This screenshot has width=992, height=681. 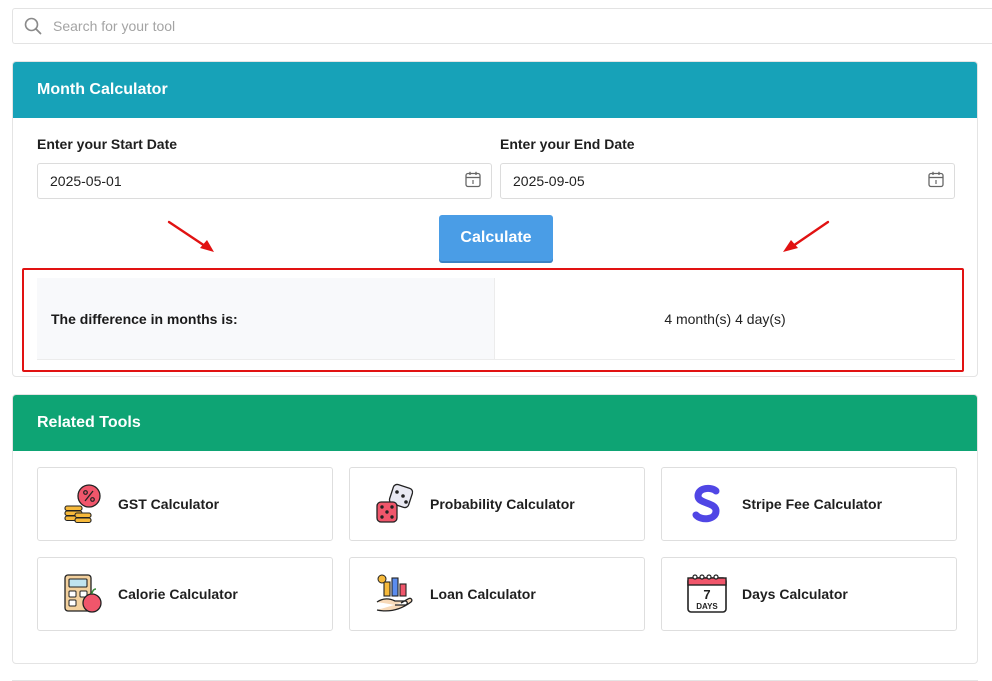 I want to click on calculate-button: Calculate, so click(x=496, y=238).